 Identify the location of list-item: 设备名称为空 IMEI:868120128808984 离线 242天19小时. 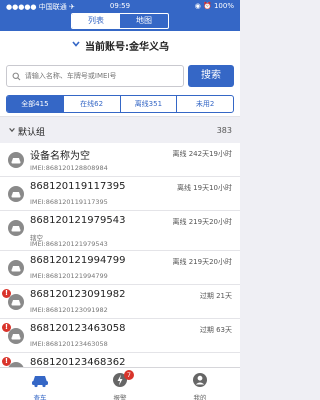
(120, 160).